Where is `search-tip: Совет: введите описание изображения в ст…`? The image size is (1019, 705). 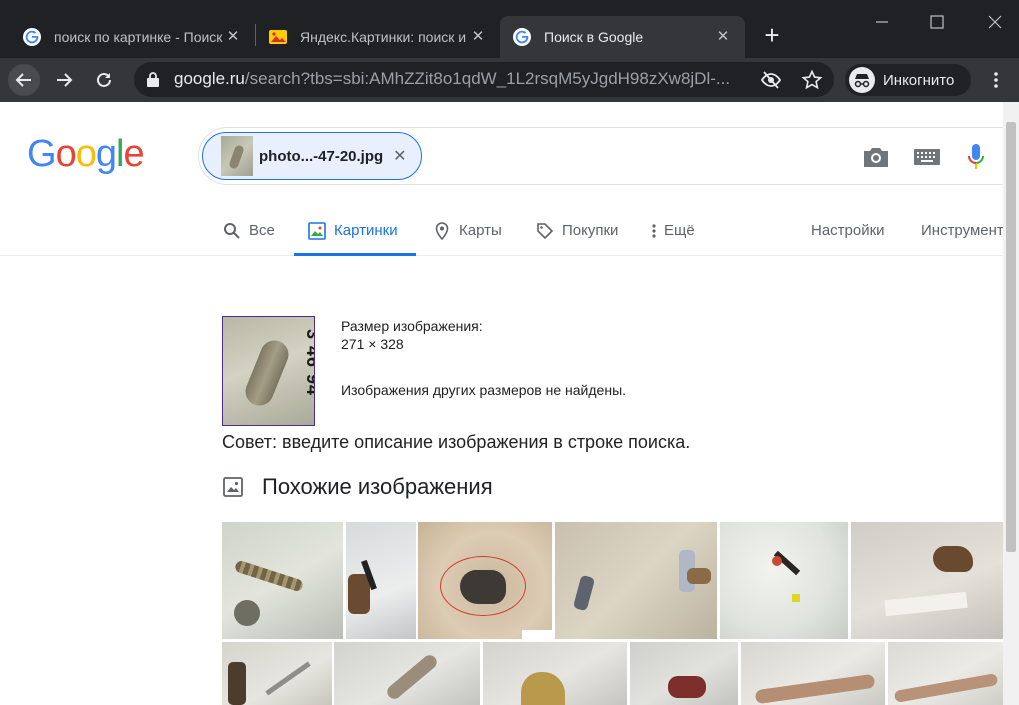
search-tip: Совет: введите описание изображения в ст… is located at coordinates (456, 442).